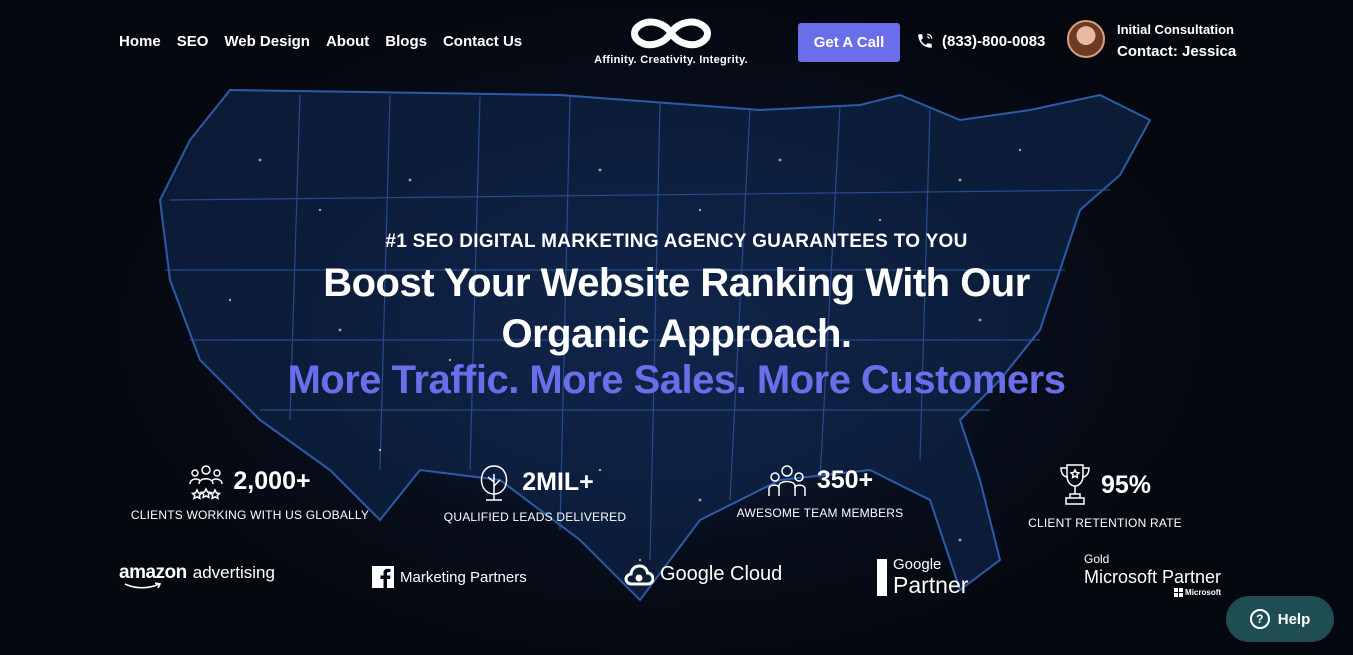  Describe the element at coordinates (140, 41) in the screenshot. I see `nav-home: Home` at that location.